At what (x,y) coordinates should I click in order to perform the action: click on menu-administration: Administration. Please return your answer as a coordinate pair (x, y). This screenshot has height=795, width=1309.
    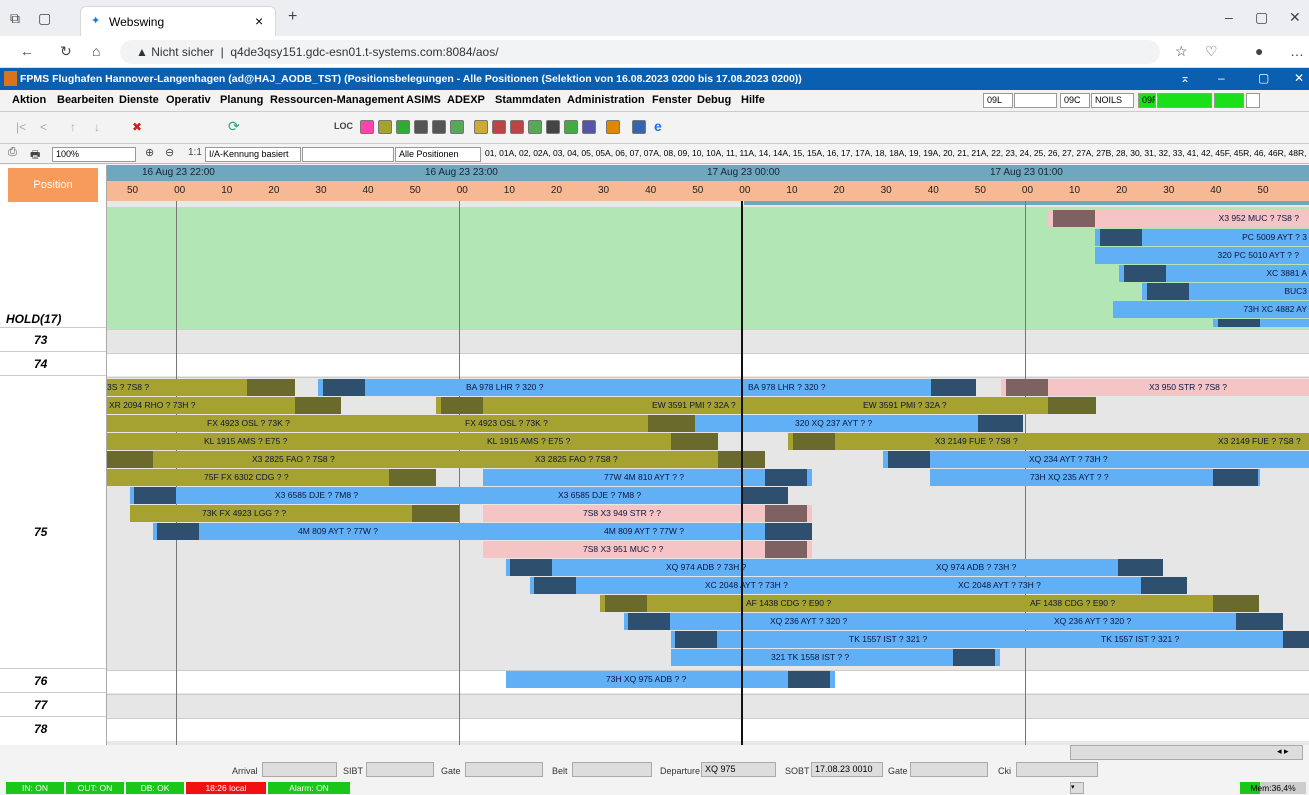
    Looking at the image, I should click on (606, 100).